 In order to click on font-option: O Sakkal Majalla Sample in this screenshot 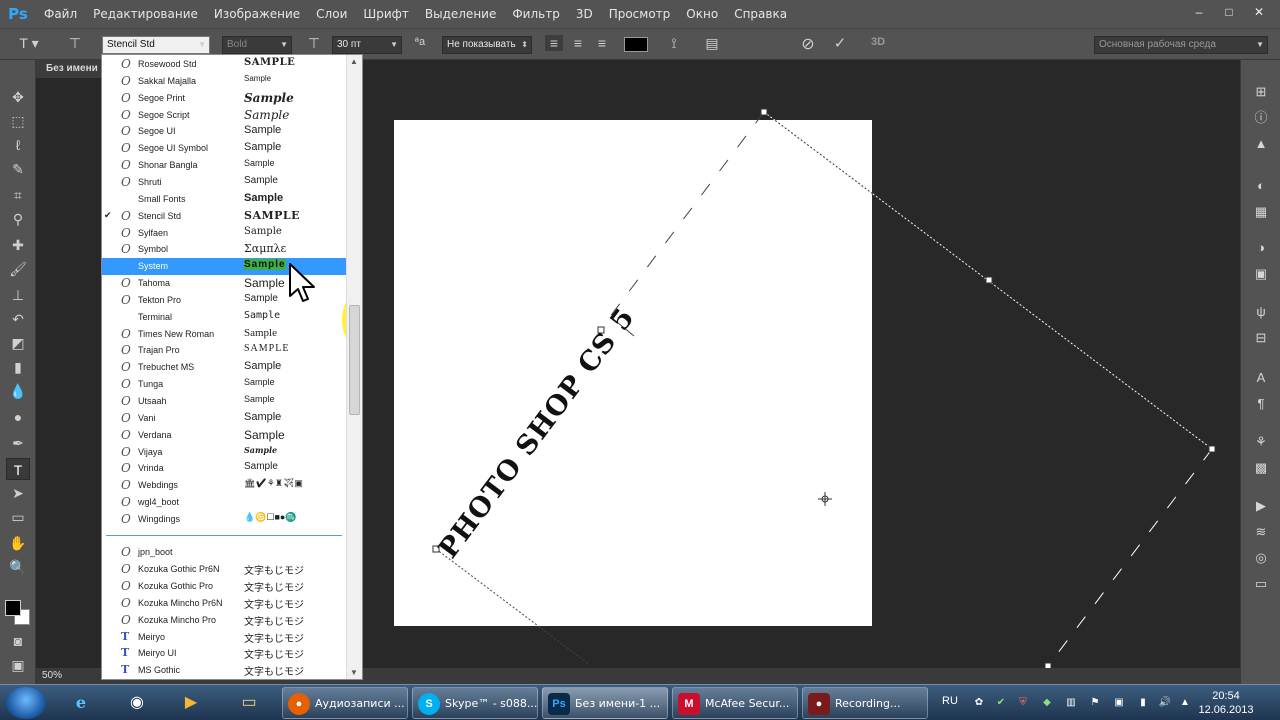, I will do `click(224, 81)`.